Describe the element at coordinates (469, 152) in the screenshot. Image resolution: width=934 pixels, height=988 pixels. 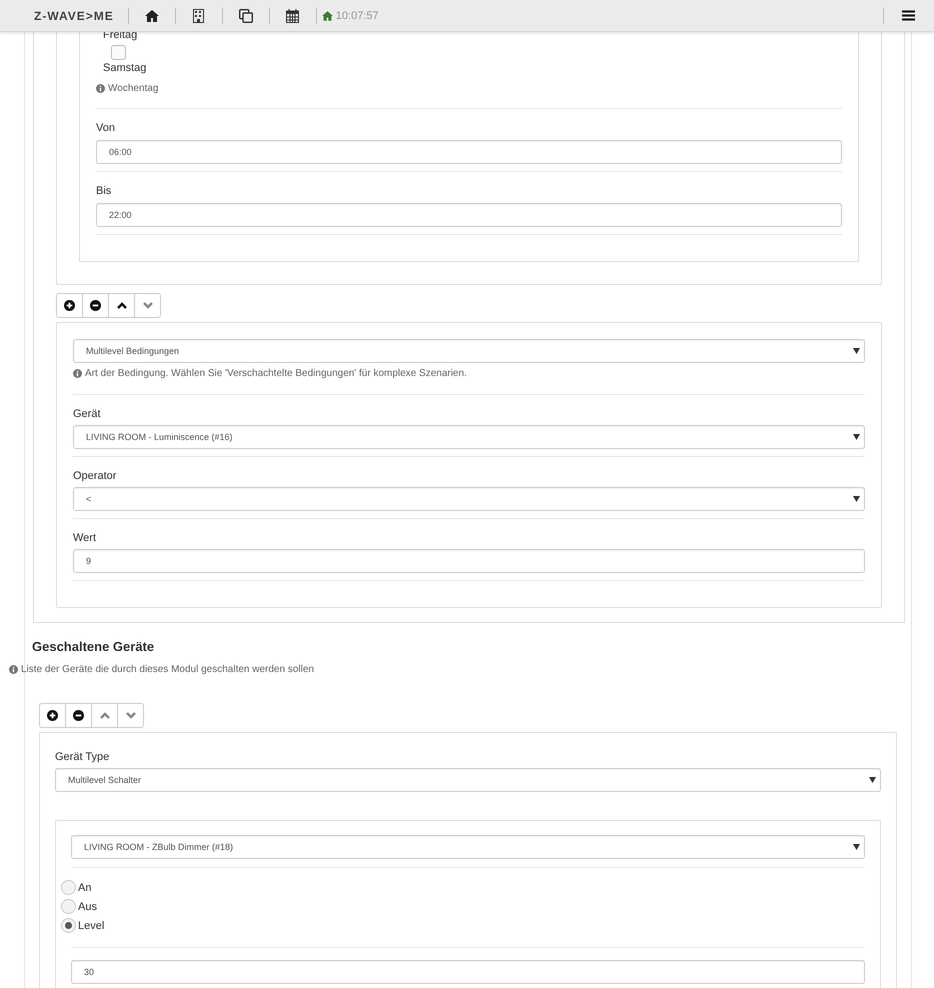
I see `time-input: 06:00` at that location.